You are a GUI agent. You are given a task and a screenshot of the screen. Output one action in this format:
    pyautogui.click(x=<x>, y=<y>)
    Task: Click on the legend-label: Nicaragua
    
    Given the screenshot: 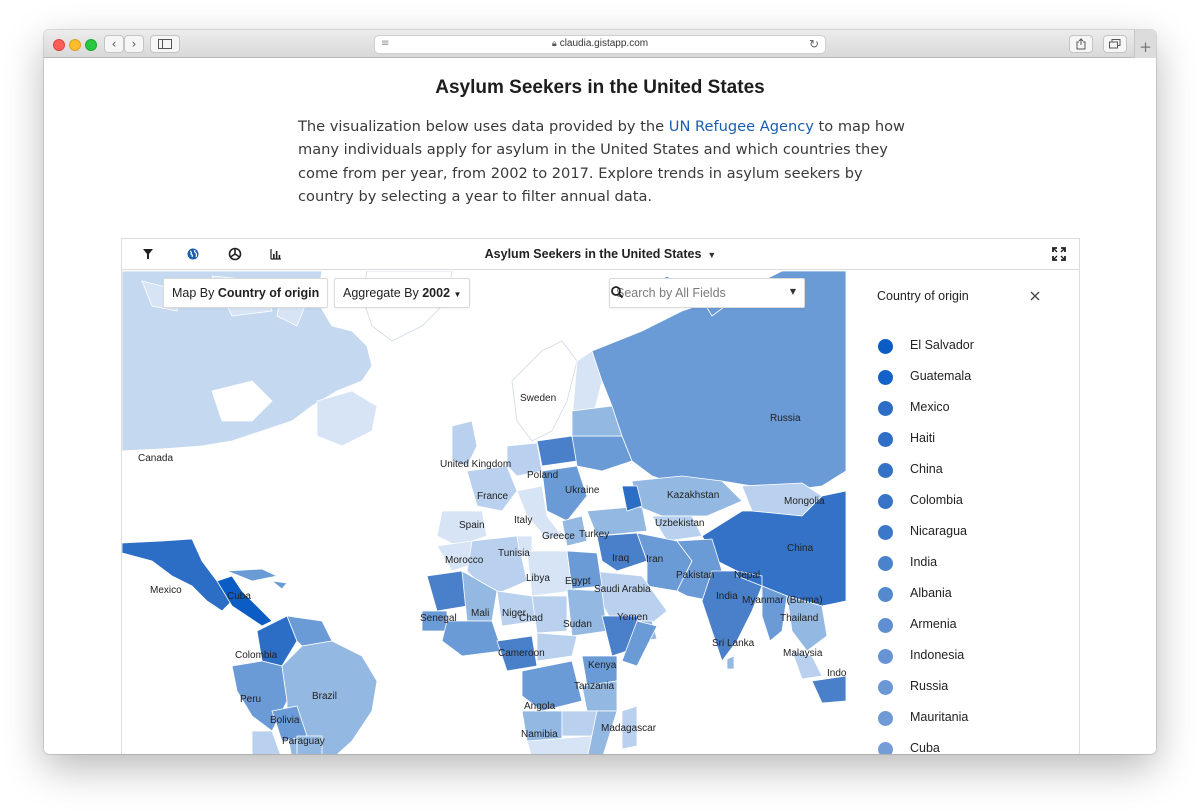 What is the action you would take?
    pyautogui.click(x=938, y=531)
    